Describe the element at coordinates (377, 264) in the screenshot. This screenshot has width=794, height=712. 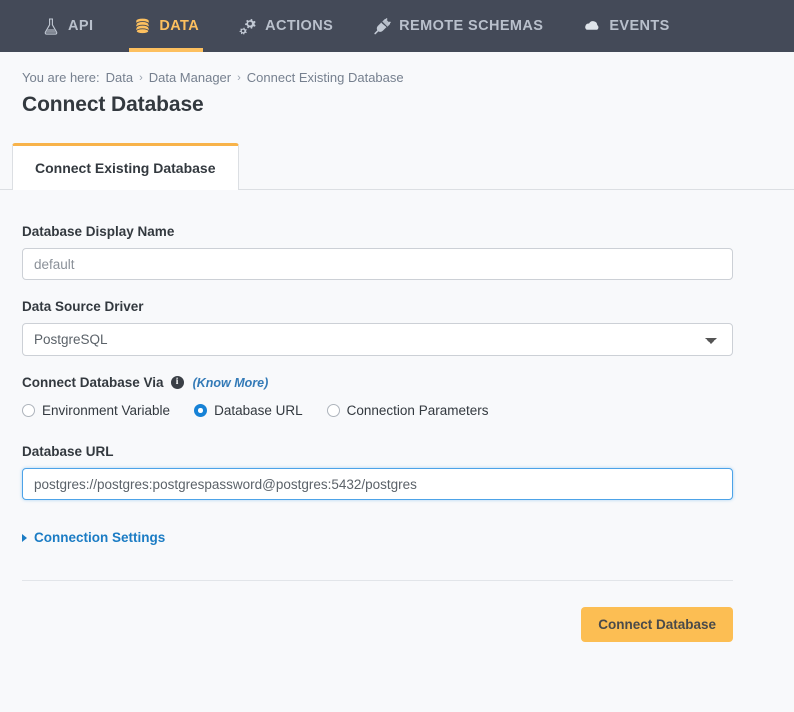
I see `database-display-name-input` at that location.